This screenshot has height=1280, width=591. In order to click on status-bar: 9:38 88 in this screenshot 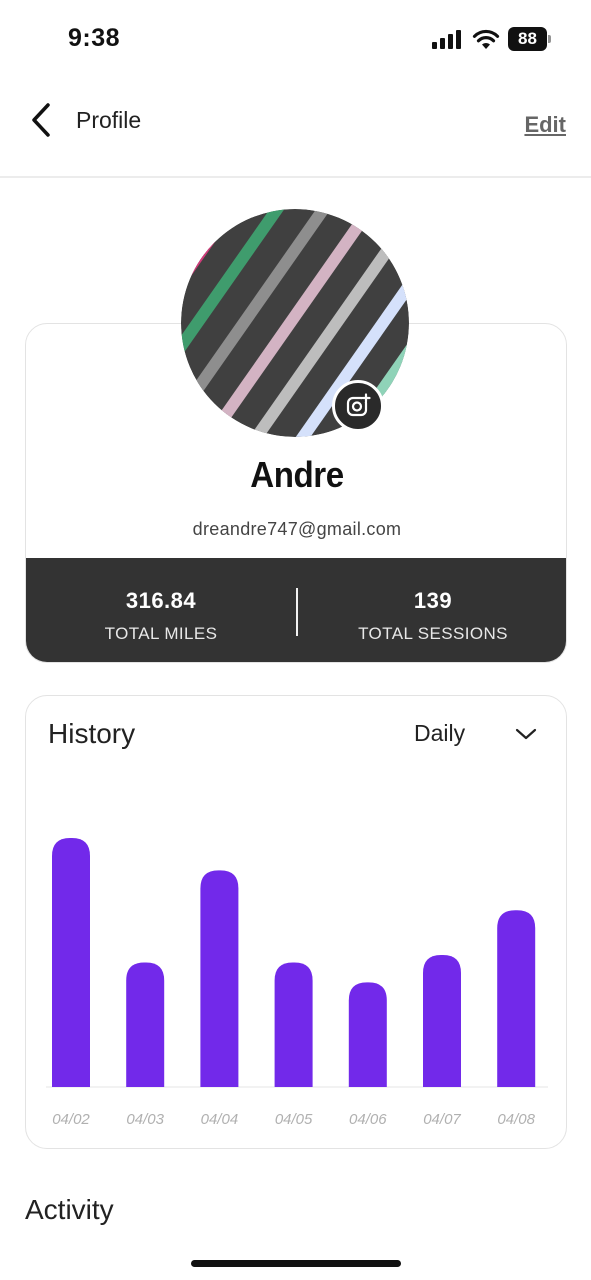, I will do `click(295, 40)`.